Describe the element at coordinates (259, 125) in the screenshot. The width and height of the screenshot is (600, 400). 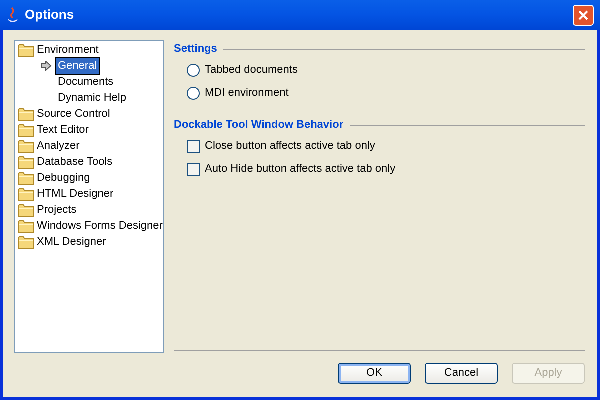
I see `section-title: Dockable Tool Window Behavior` at that location.